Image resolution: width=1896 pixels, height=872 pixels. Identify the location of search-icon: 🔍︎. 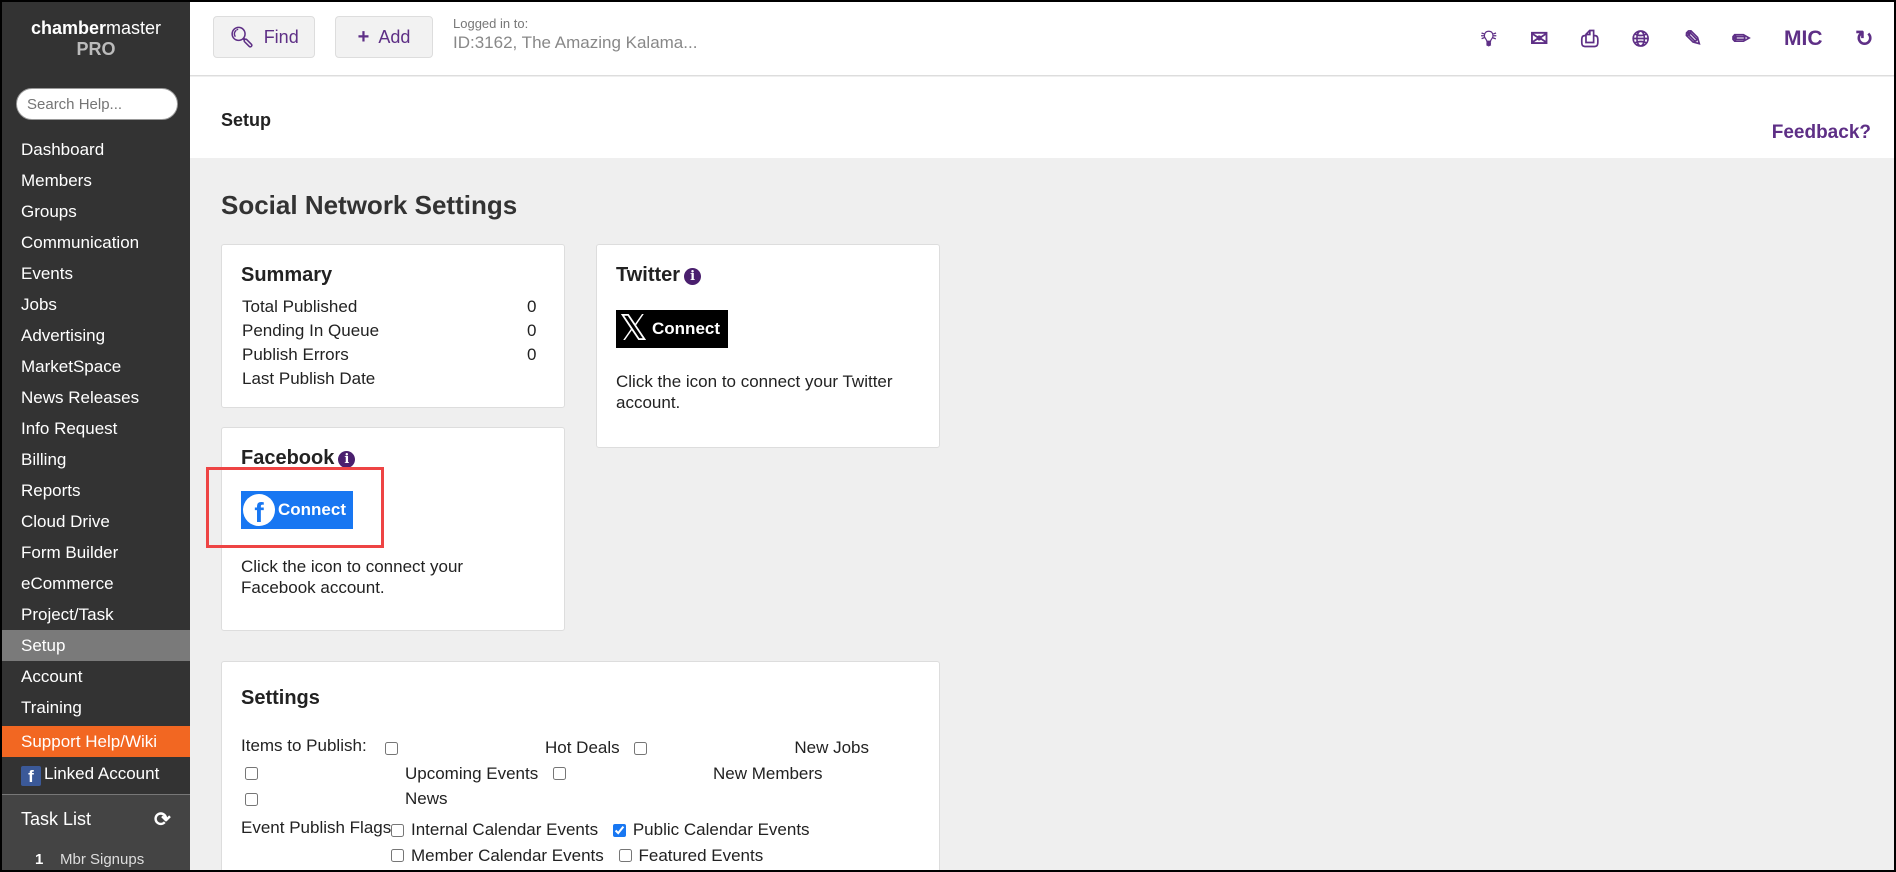
(242, 37).